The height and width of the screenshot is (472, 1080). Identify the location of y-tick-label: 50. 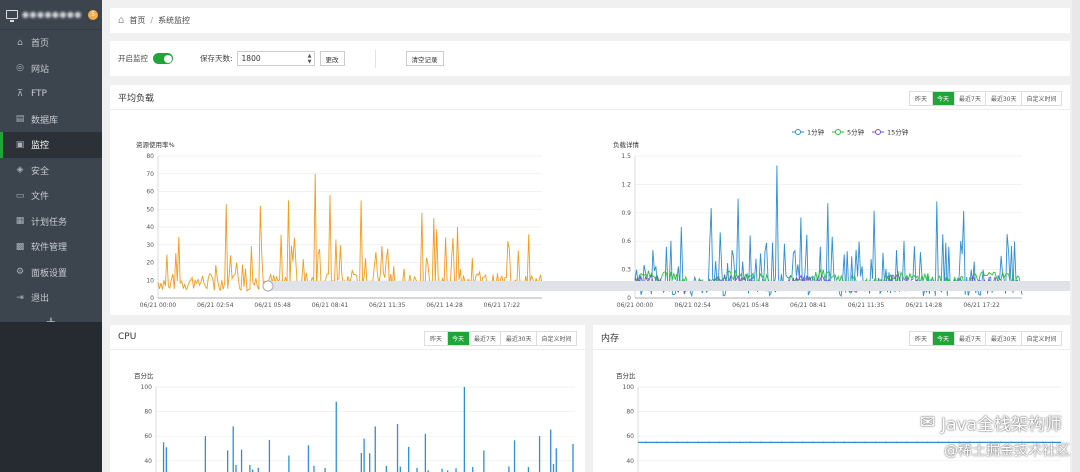
(150, 209).